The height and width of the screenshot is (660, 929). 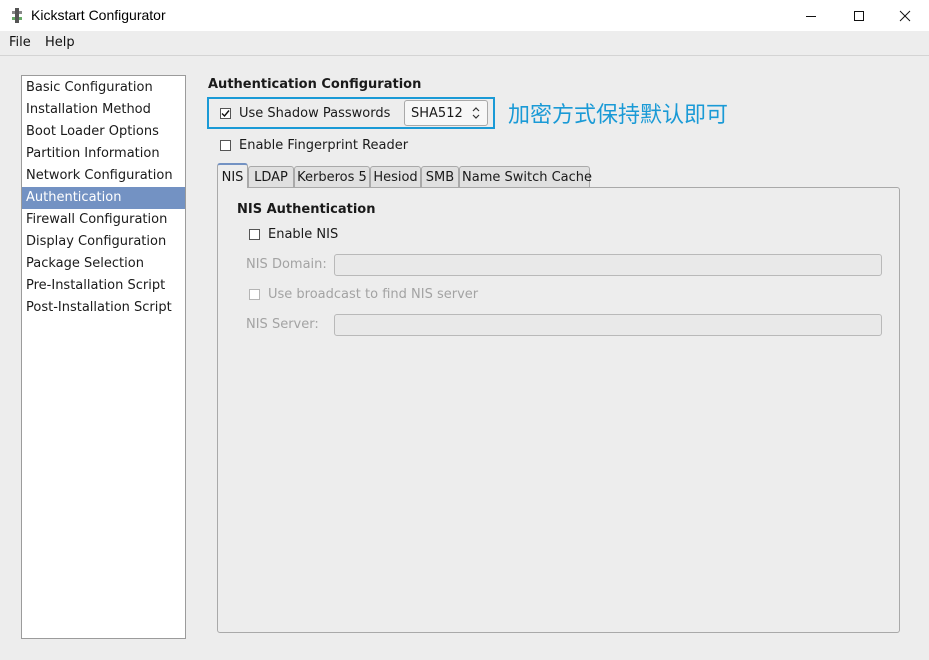 I want to click on window-title: Kickstart Configurator, so click(x=98, y=15).